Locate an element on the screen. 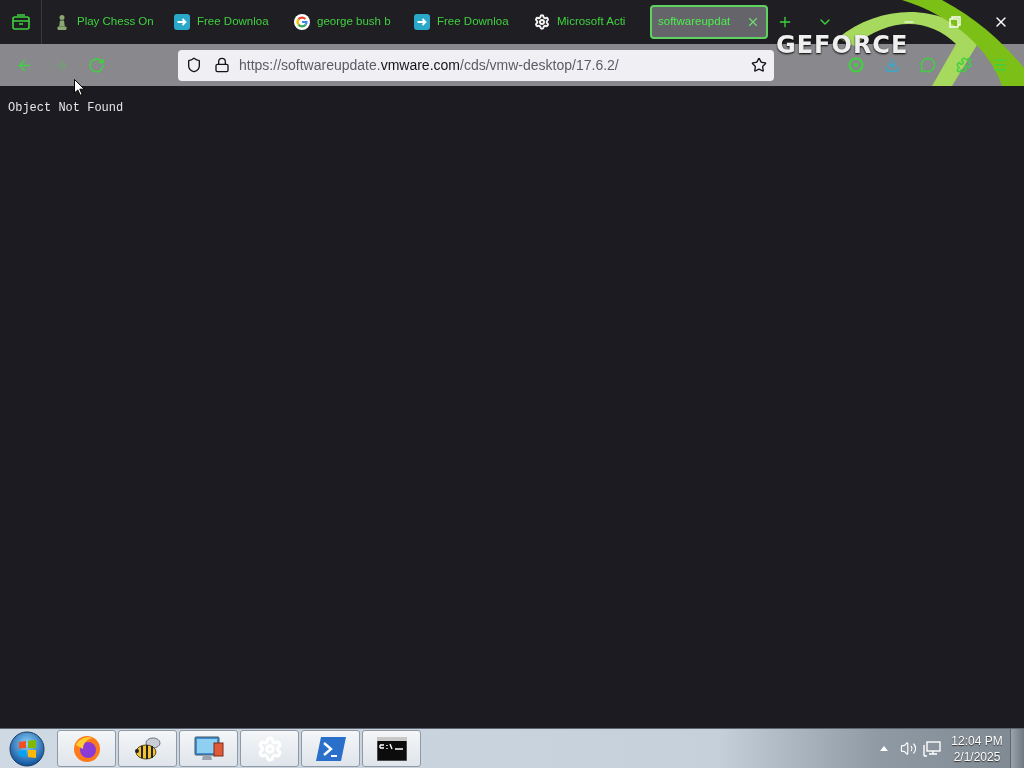 The height and width of the screenshot is (768, 1024). tab: Play Chess On is located at coordinates (109, 22).